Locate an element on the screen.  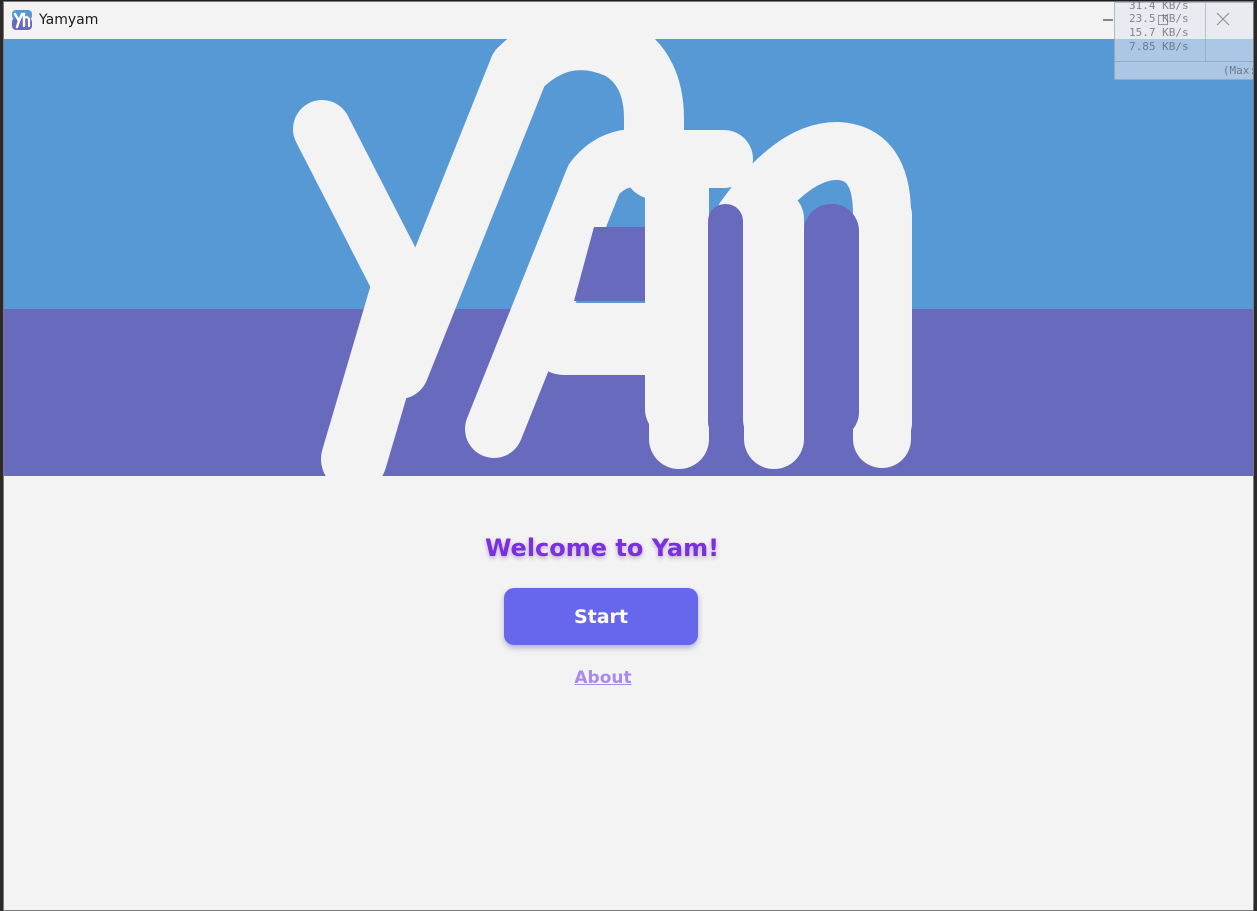
close-icon is located at coordinates (1223, 20).